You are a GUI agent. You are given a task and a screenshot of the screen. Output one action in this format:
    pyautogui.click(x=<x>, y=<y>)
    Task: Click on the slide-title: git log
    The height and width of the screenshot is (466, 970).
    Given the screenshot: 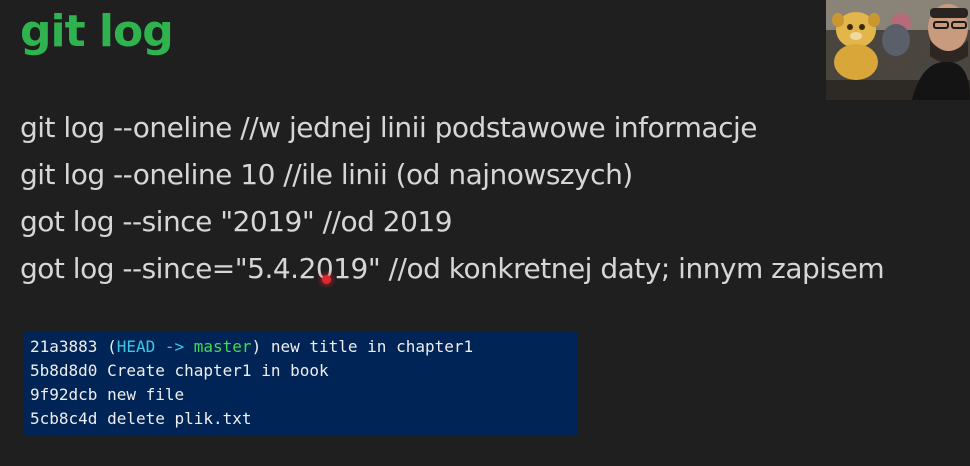 What is the action you would take?
    pyautogui.click(x=97, y=31)
    